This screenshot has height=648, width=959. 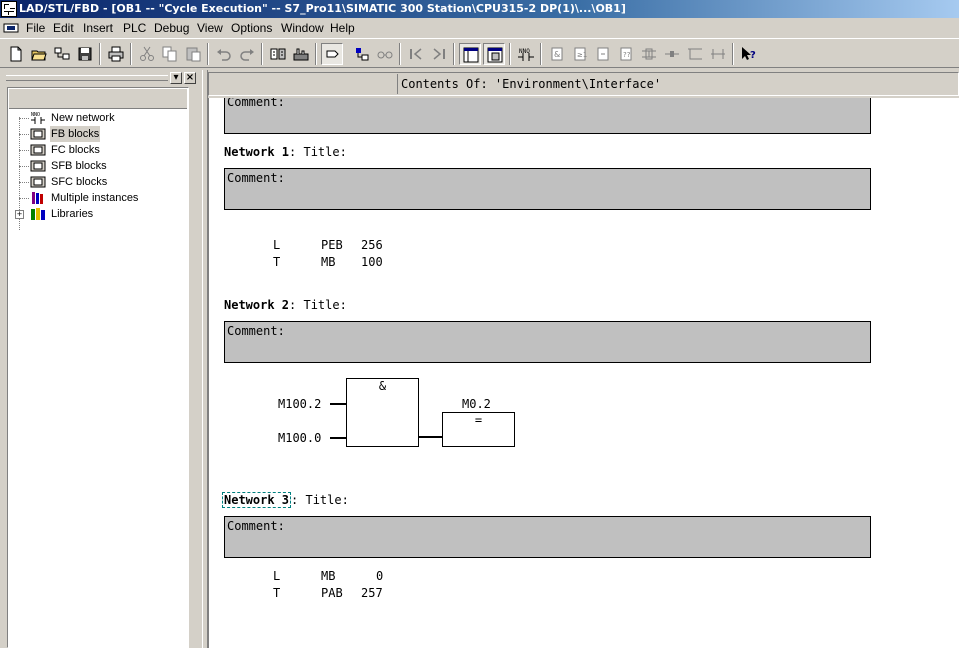 I want to click on connector-button, so click(x=672, y=54).